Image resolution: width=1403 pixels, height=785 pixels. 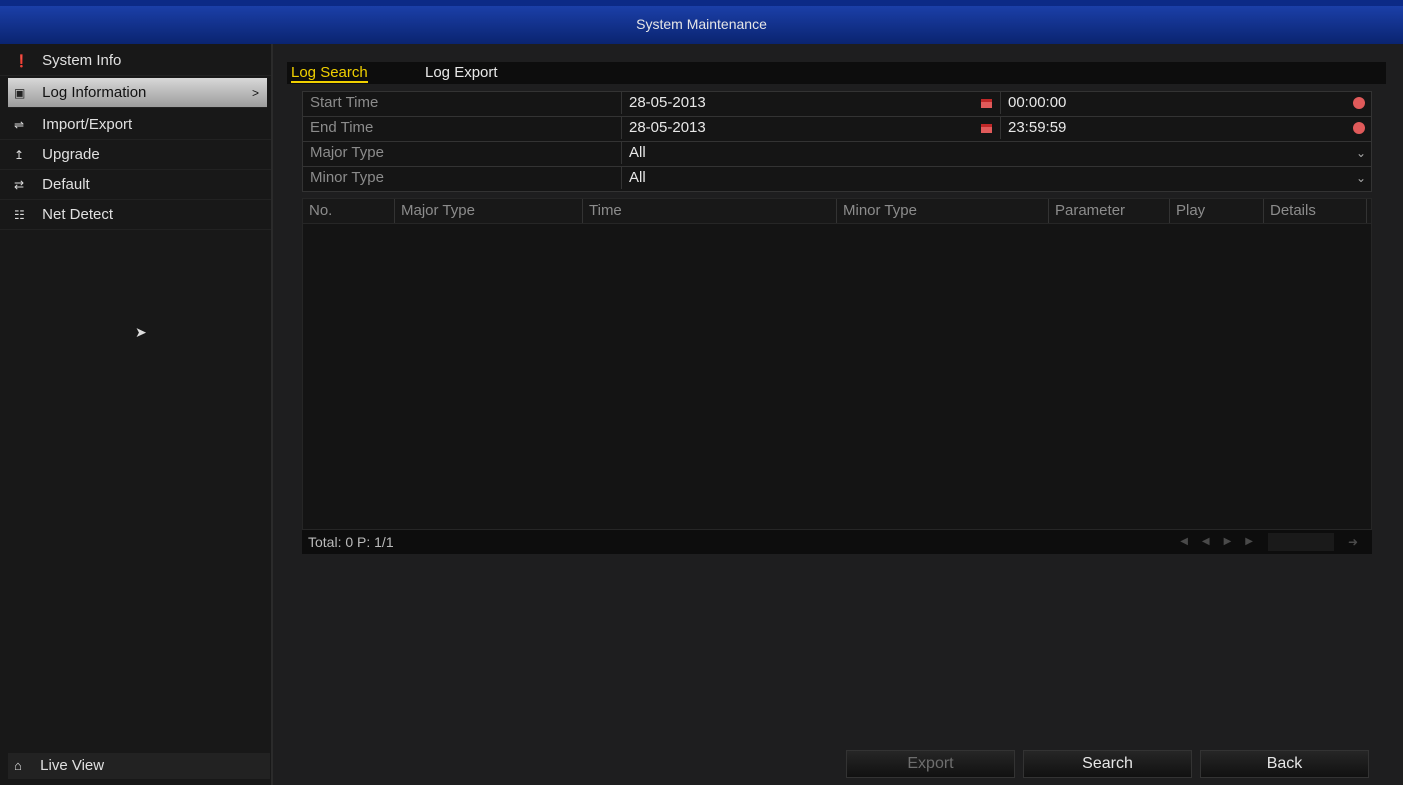 I want to click on major-type-row: Major Type All ⌄, so click(x=837, y=154).